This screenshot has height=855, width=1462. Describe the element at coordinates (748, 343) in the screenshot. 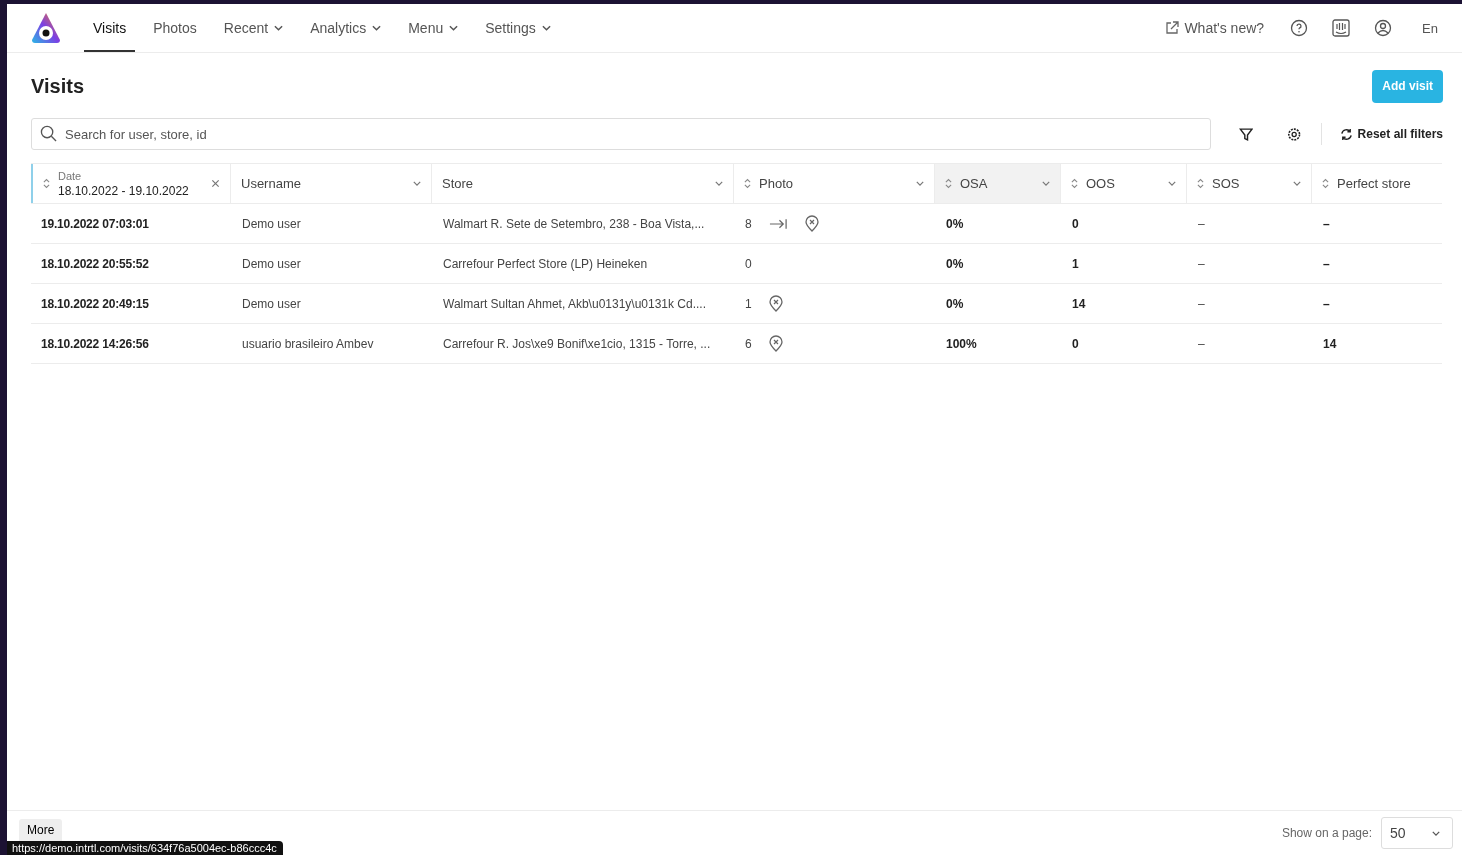

I see `table-cell: 6` at that location.